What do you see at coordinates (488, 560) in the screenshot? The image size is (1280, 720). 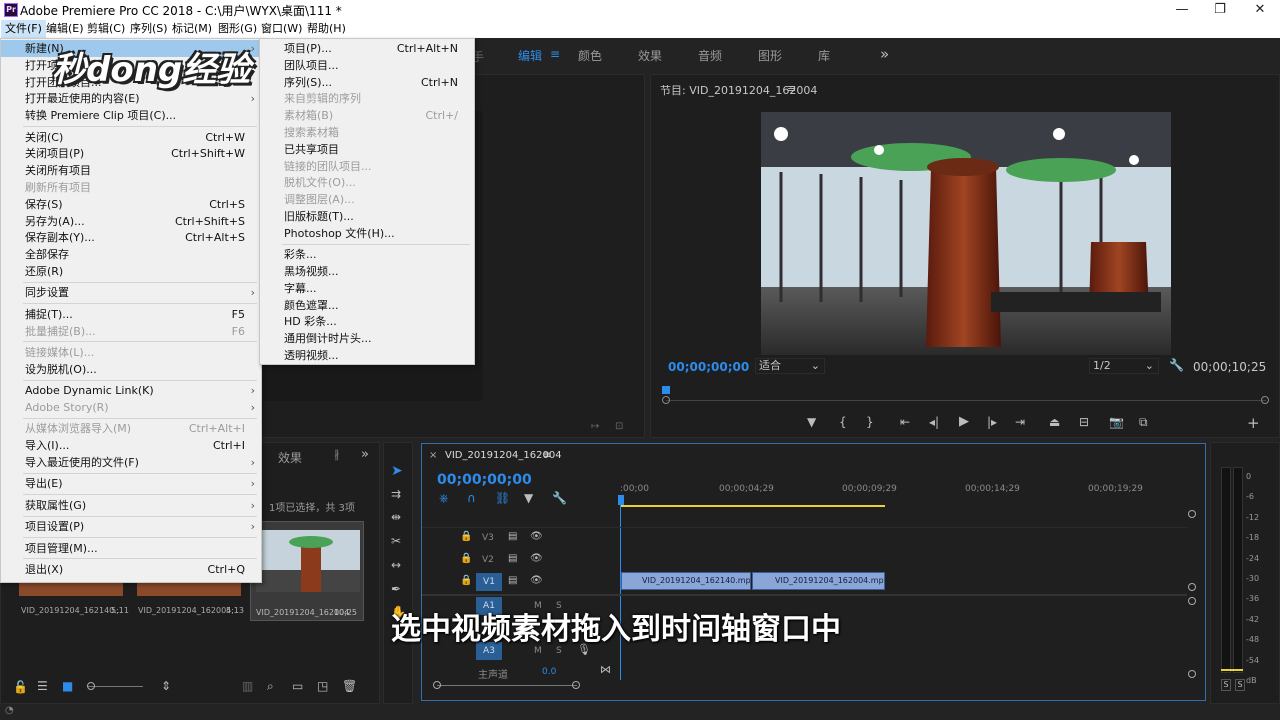 I see `track-v2-label: V2` at bounding box center [488, 560].